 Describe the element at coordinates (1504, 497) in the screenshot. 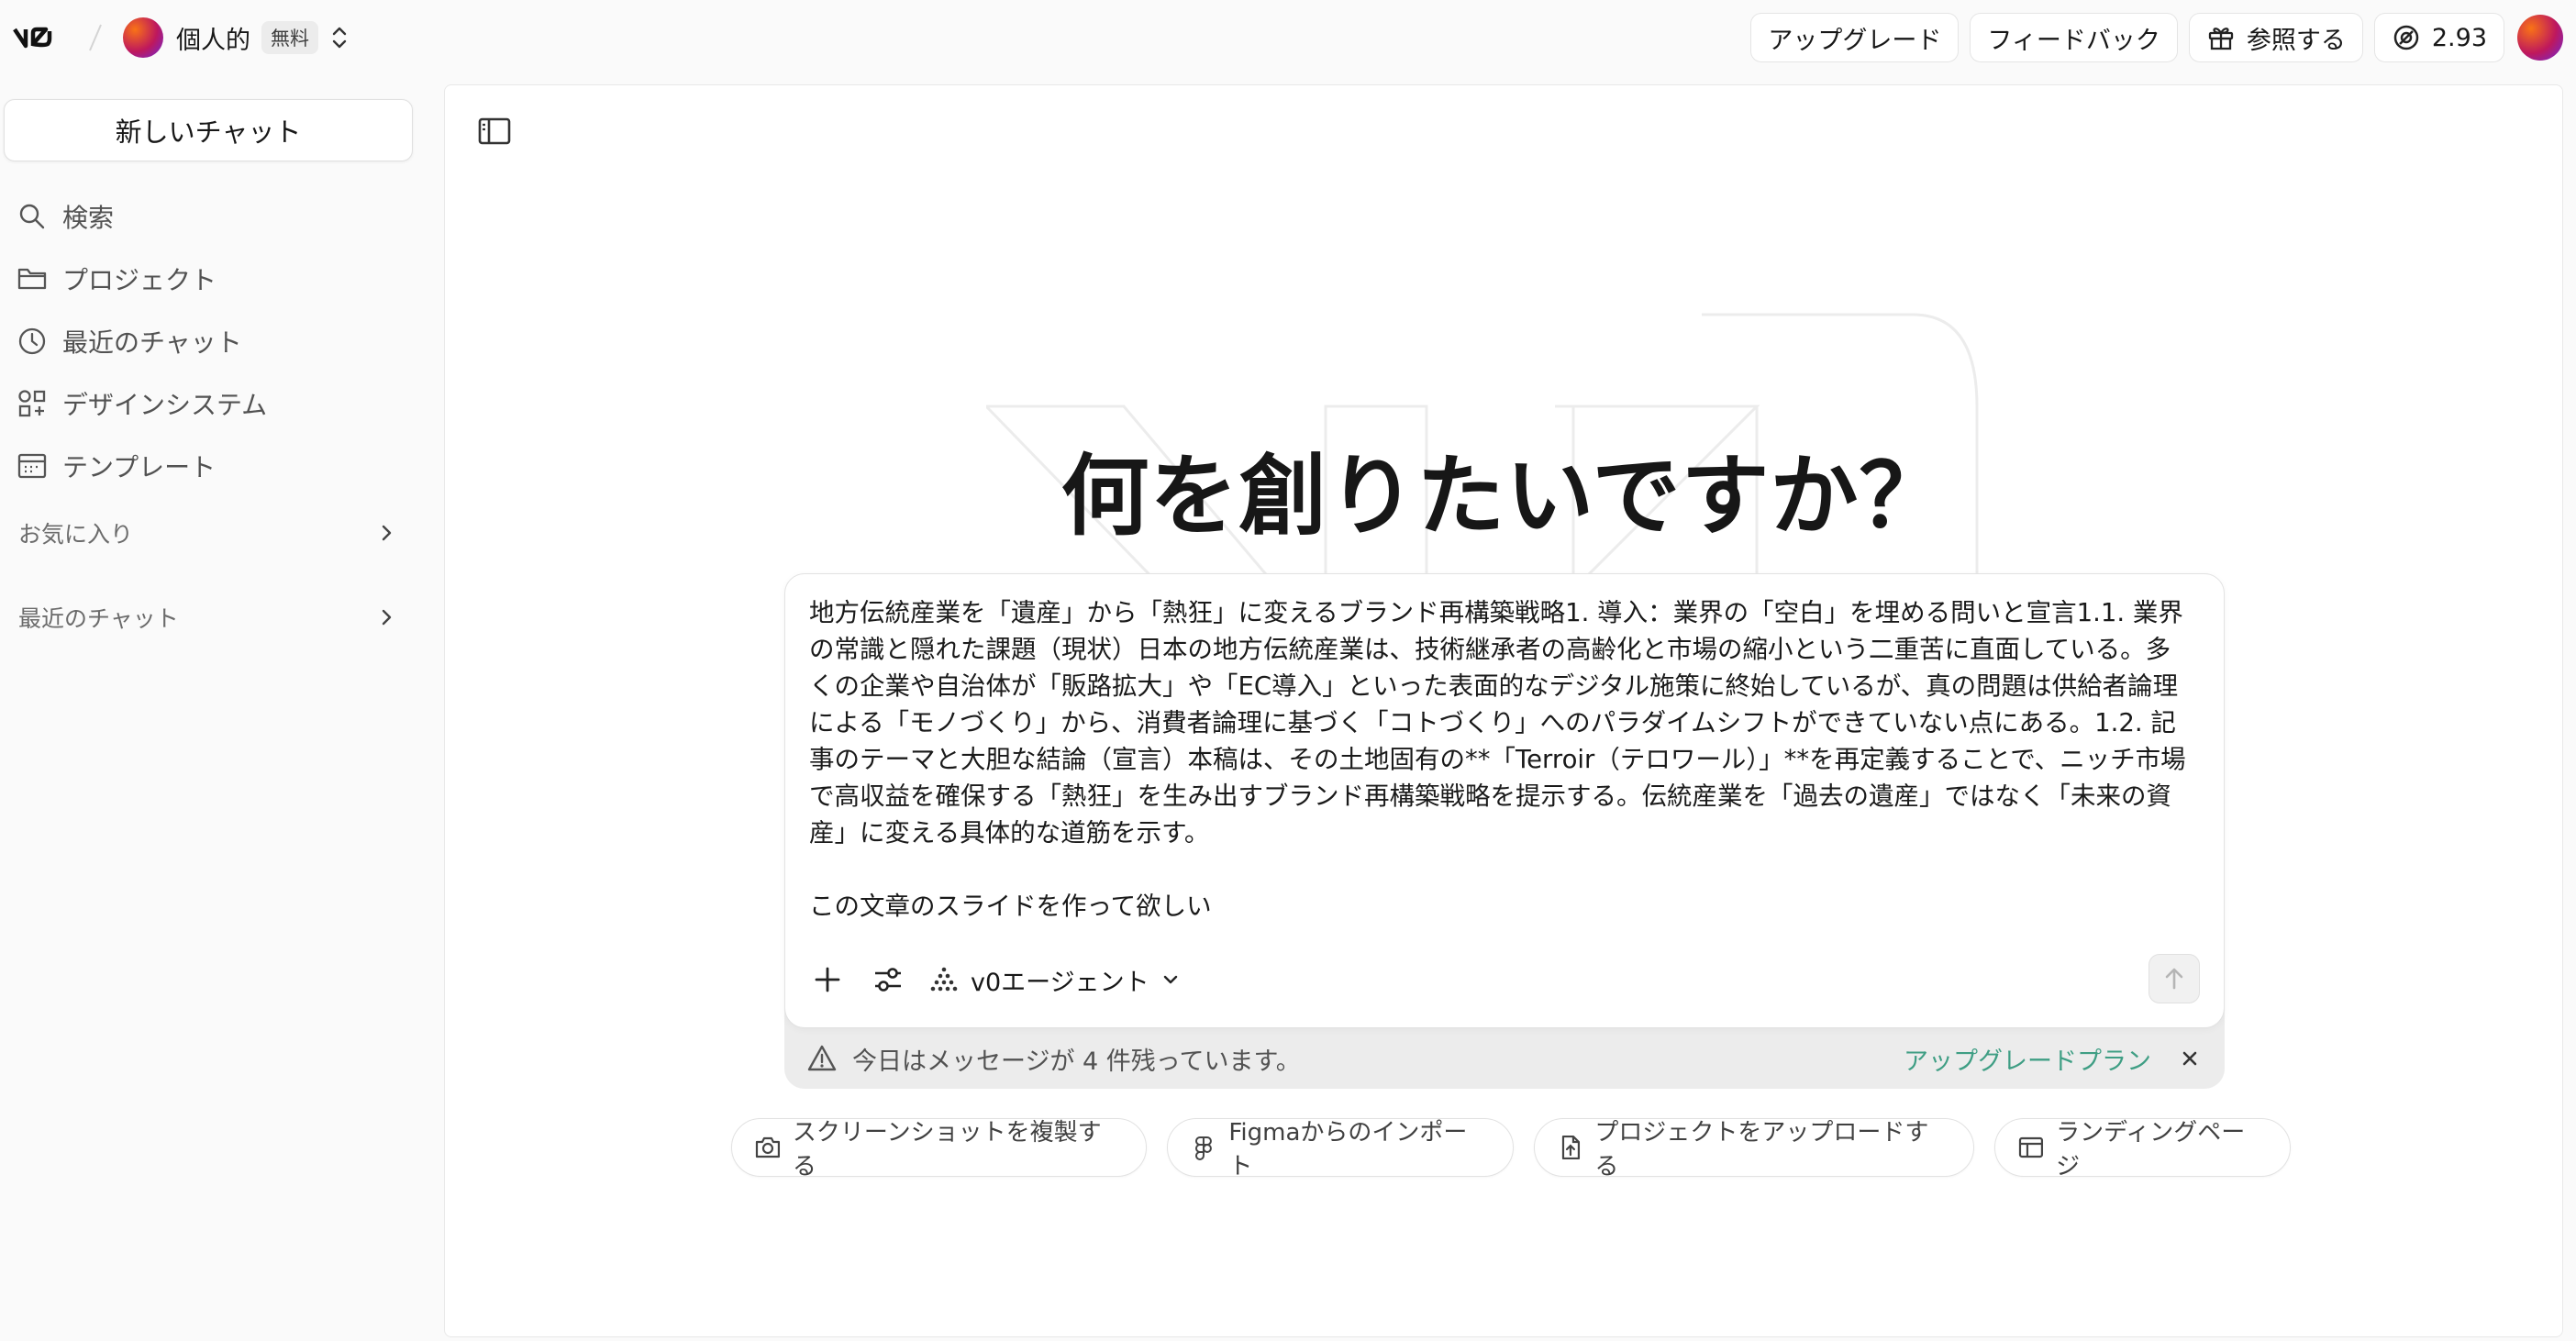

I see `page-headline: 何を創りたいですか？` at that location.